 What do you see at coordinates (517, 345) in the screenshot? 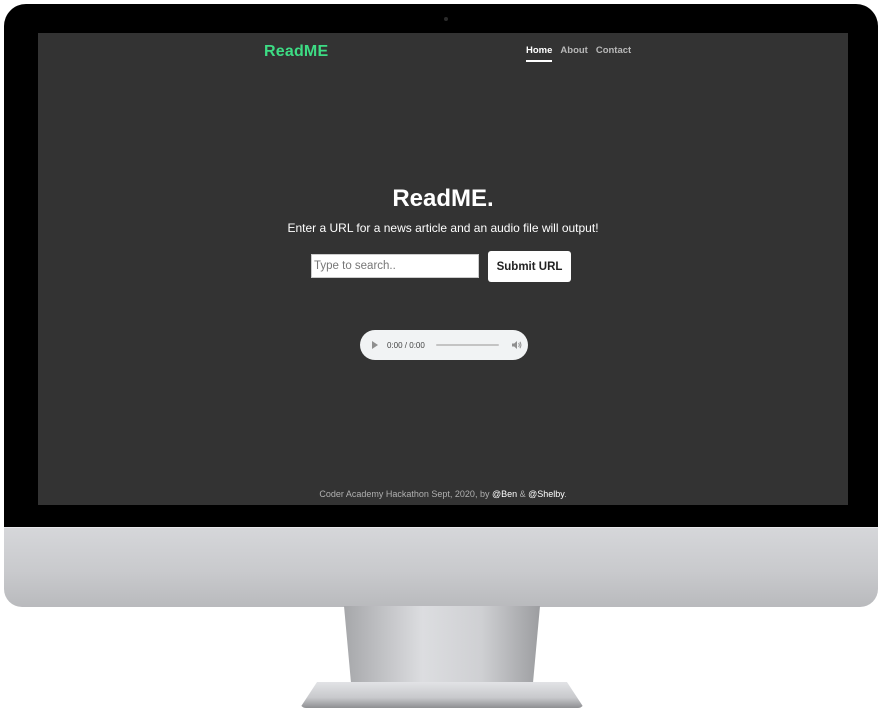
I see `volume-icon` at bounding box center [517, 345].